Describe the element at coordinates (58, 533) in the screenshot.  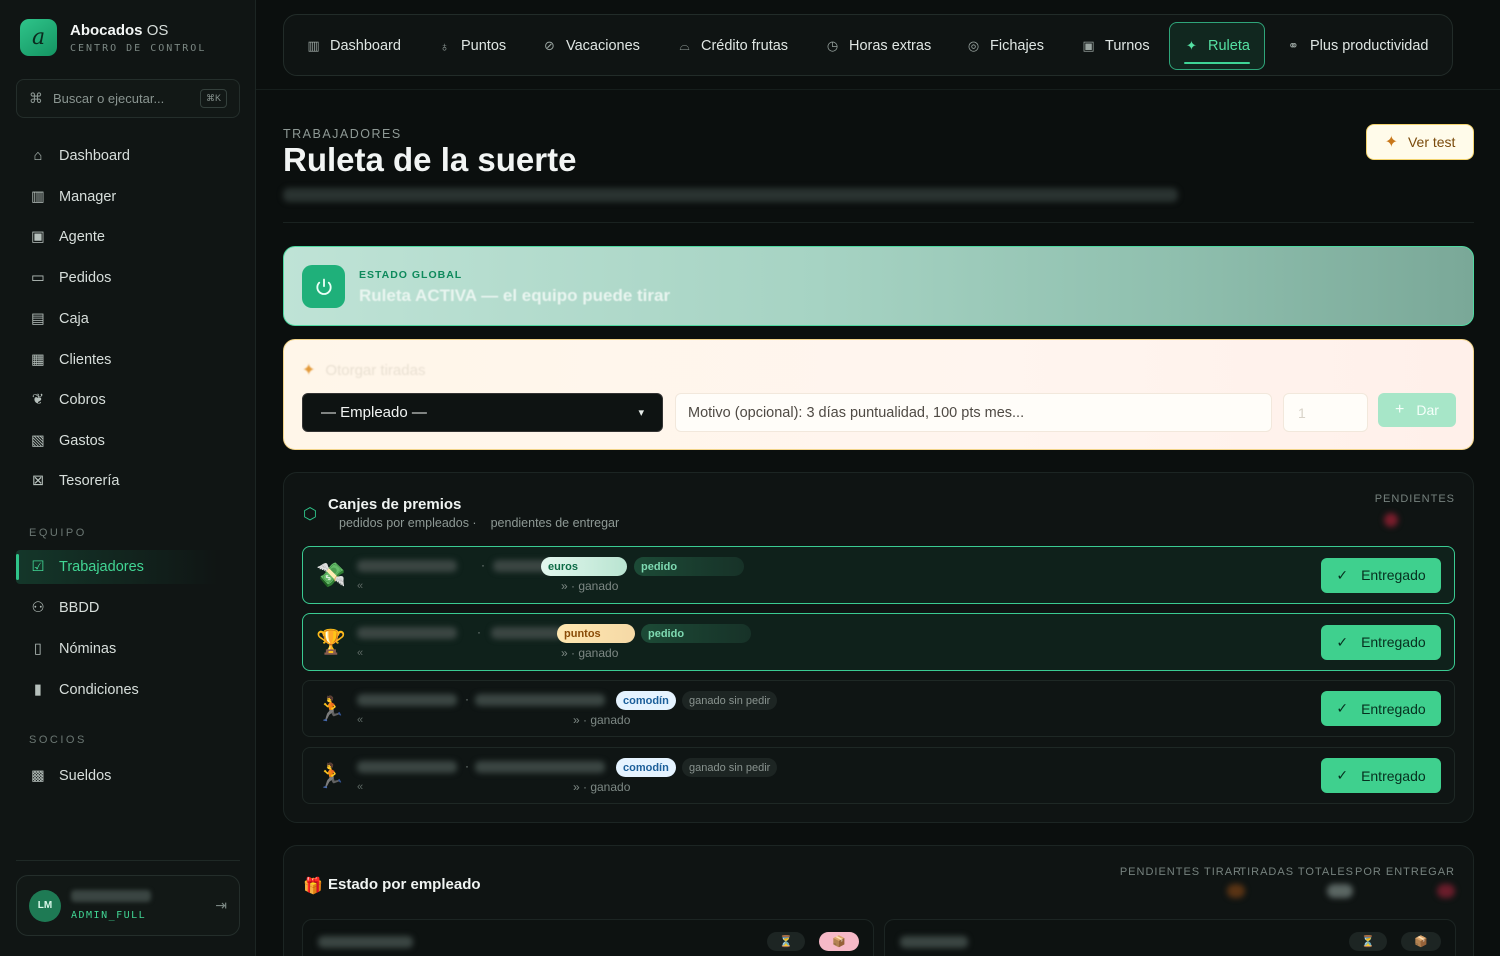
I see `section-label-equipo: EQUIPO` at that location.